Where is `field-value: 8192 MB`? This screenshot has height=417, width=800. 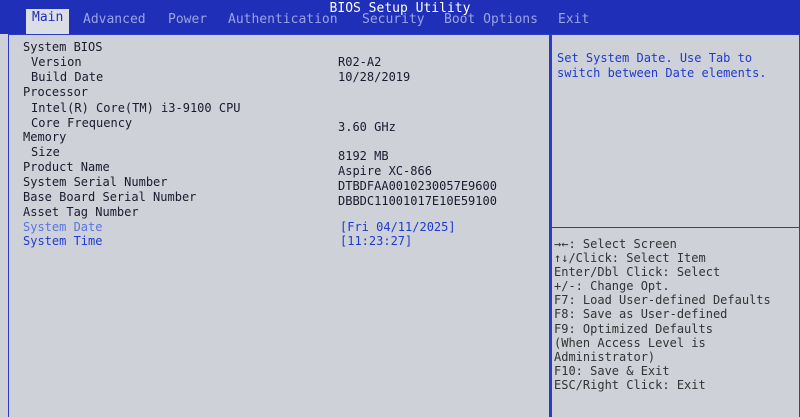
field-value: 8192 MB is located at coordinates (363, 156).